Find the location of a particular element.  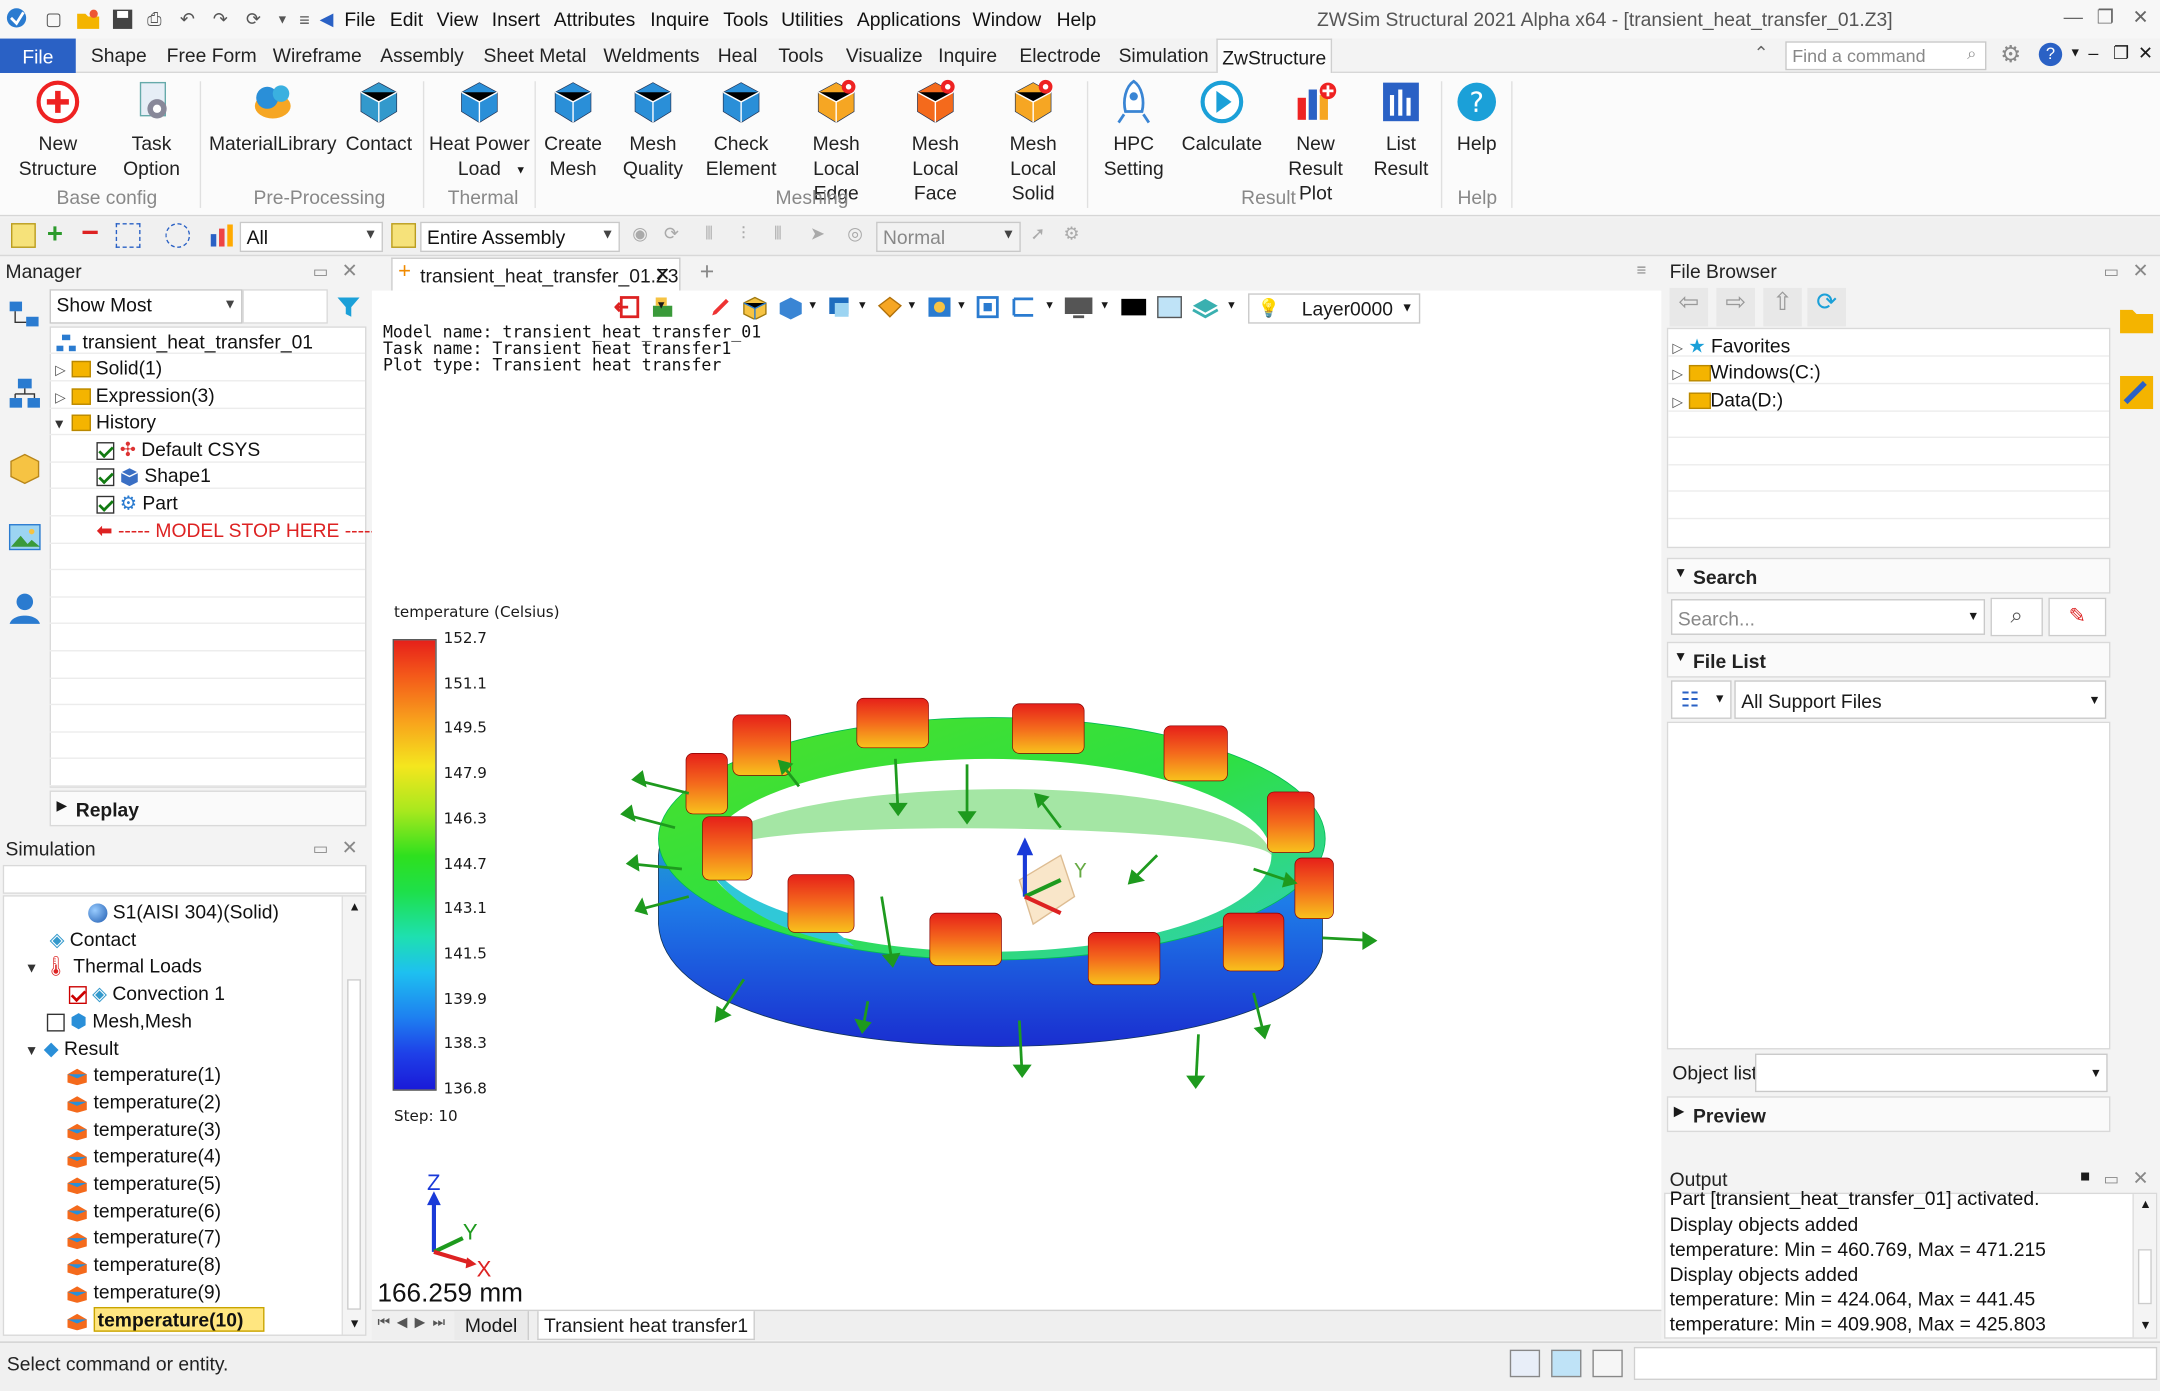

assembly-scope-select: Entire Assembly ▼ is located at coordinates (520, 237).